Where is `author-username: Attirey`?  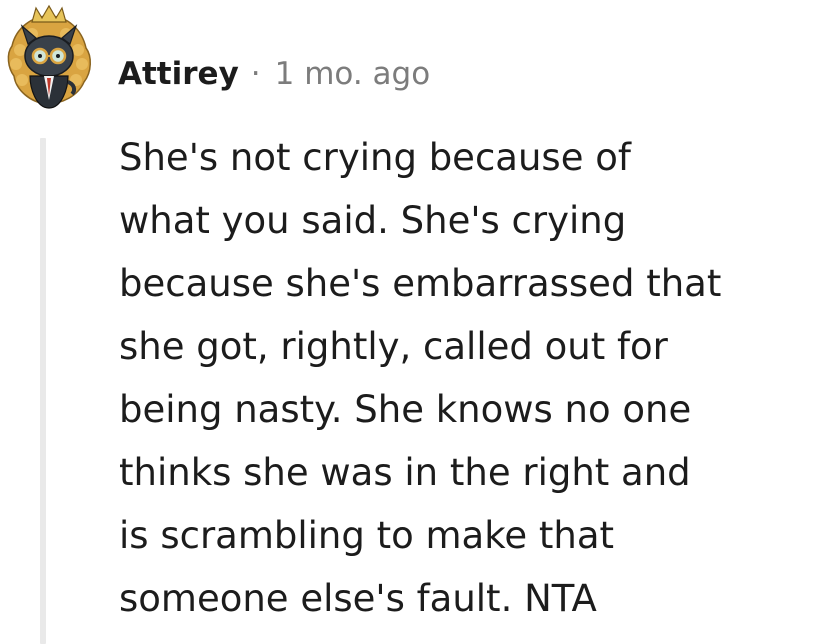 author-username: Attirey is located at coordinates (178, 74).